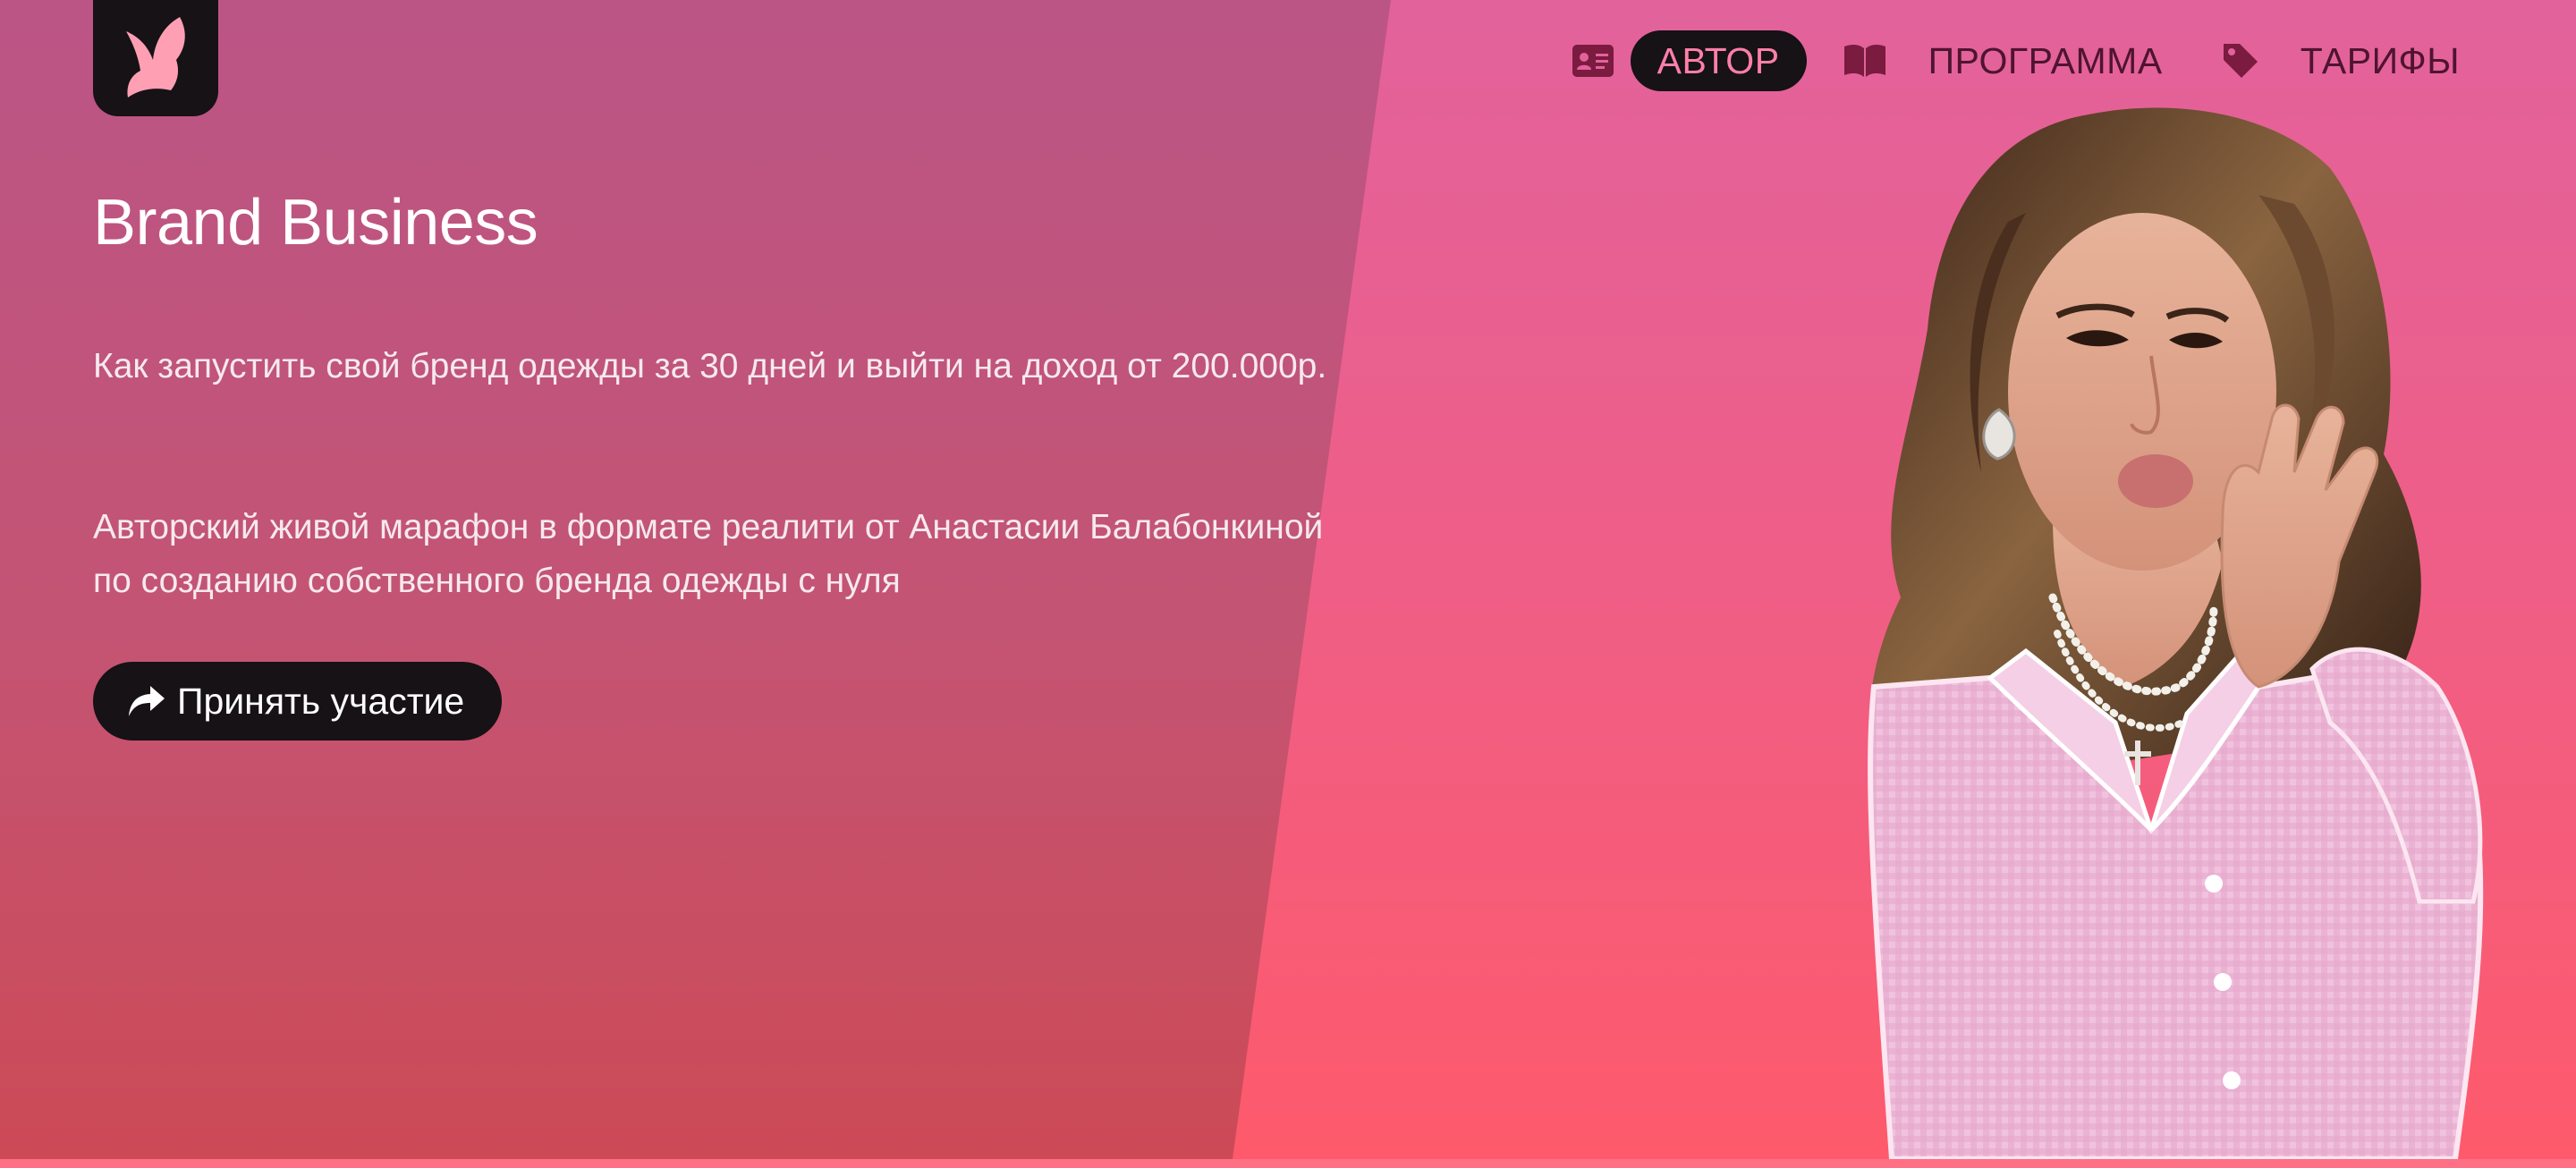 The image size is (2576, 1168). I want to click on bottom-accent-strip, so click(1288, 1163).